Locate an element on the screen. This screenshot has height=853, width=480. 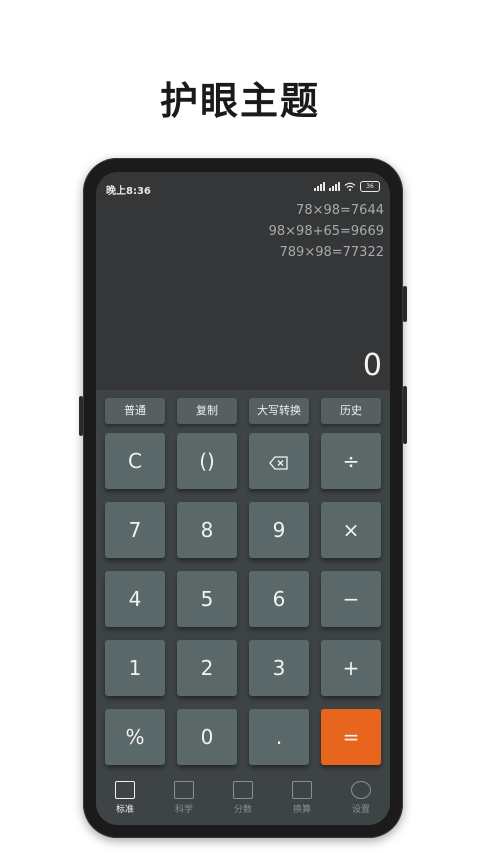
status-icons: 36 is located at coordinates (347, 186).